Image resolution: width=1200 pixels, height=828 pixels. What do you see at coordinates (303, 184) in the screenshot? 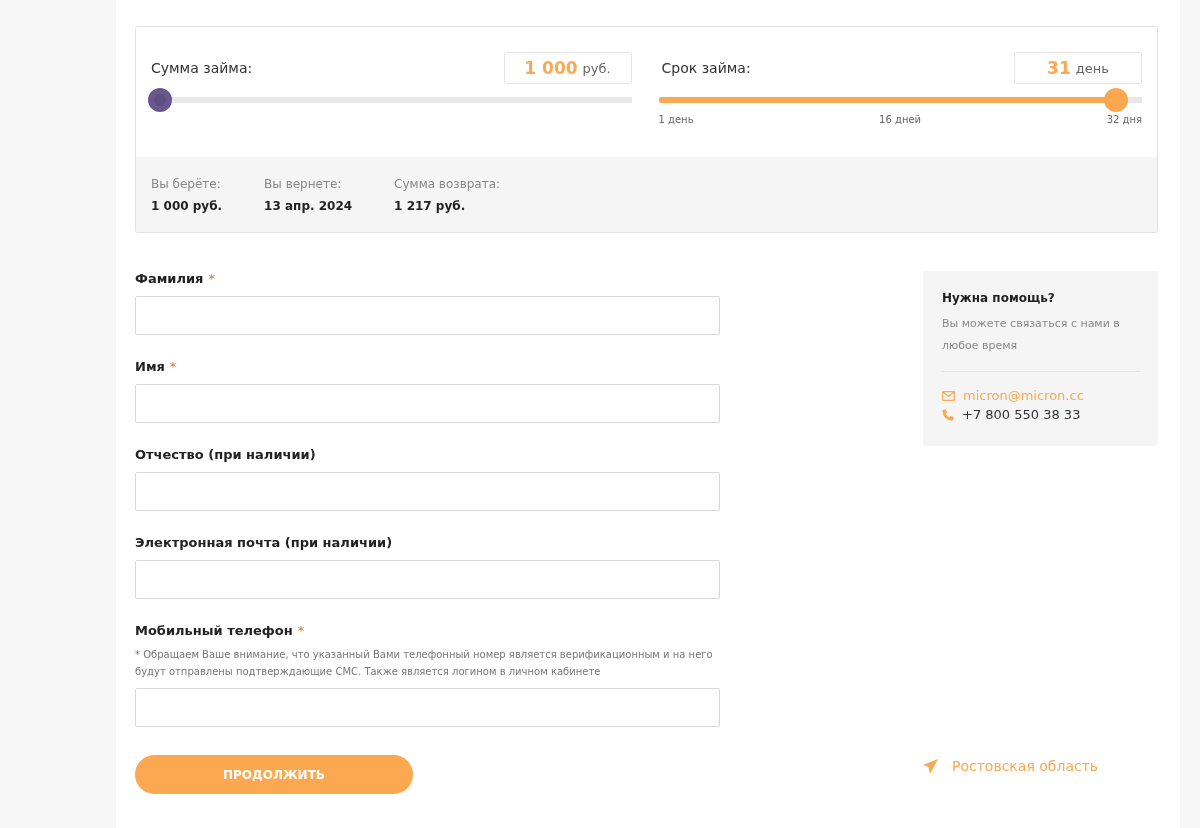
I see `summary-label: Вы вернете:` at bounding box center [303, 184].